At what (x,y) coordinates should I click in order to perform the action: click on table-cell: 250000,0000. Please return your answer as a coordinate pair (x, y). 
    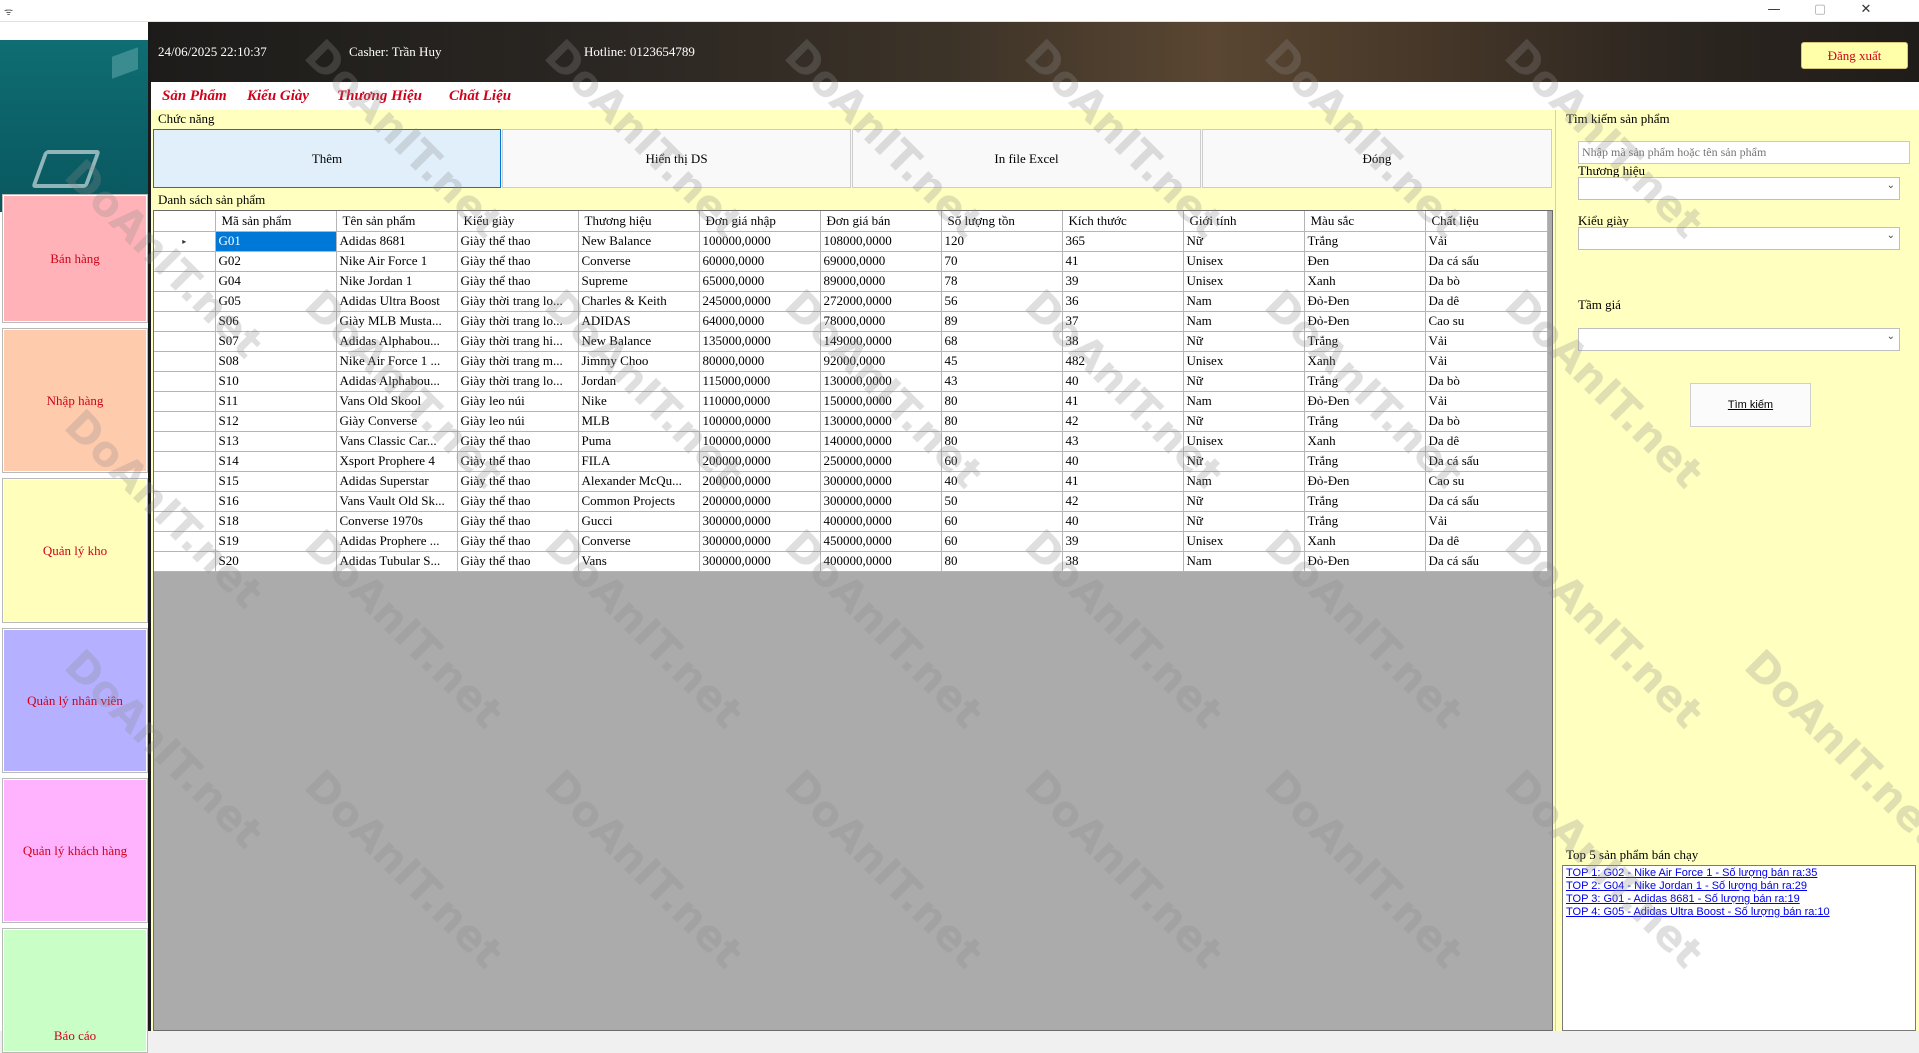
    Looking at the image, I should click on (881, 461).